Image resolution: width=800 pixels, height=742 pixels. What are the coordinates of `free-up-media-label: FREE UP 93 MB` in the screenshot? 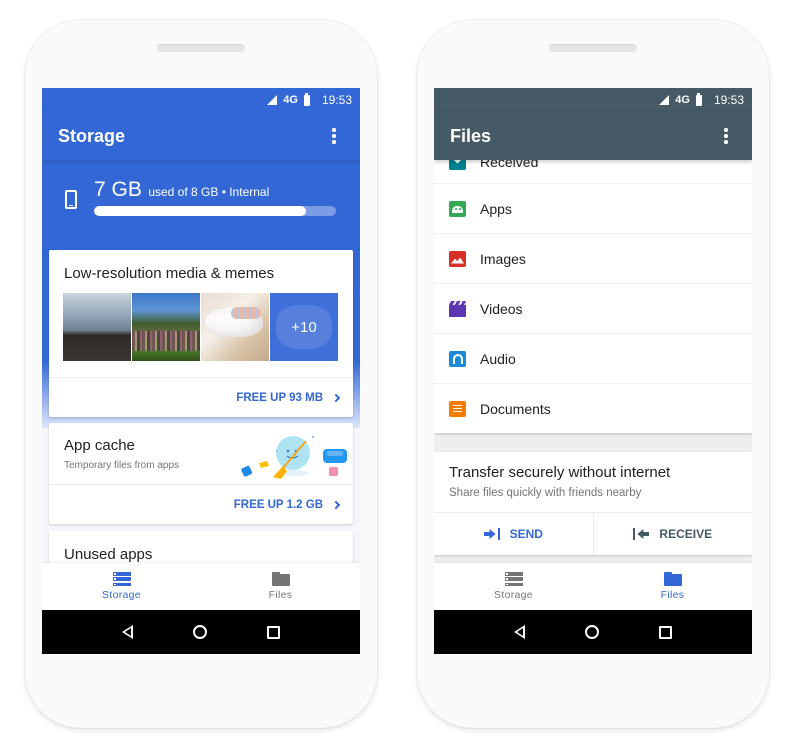 It's located at (279, 397).